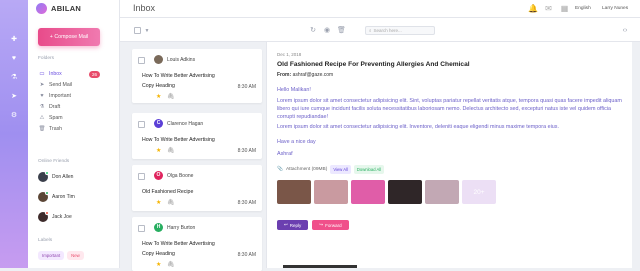  I want to click on message-actions: ↩ Reply ↪ Forward, so click(313, 225).